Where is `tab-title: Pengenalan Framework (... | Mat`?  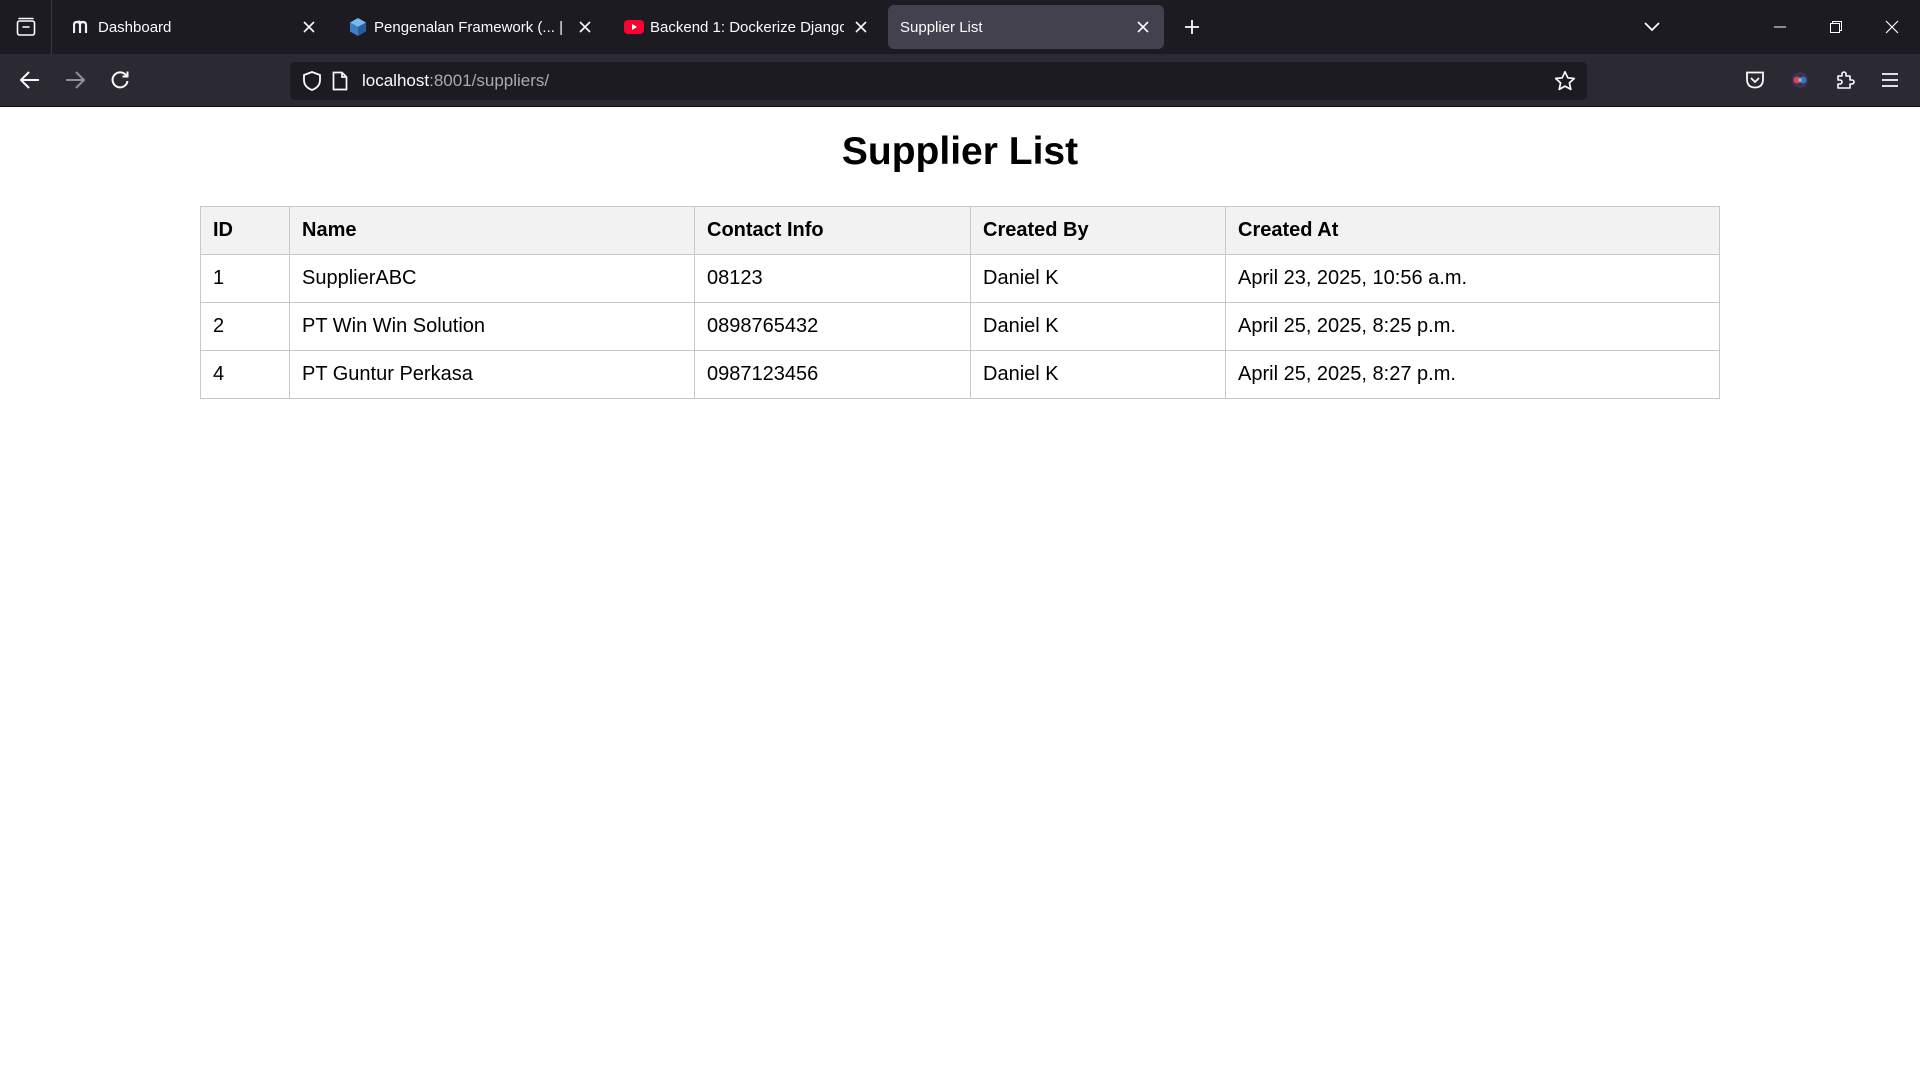
tab-title: Pengenalan Framework (... | Mat is located at coordinates (471, 27).